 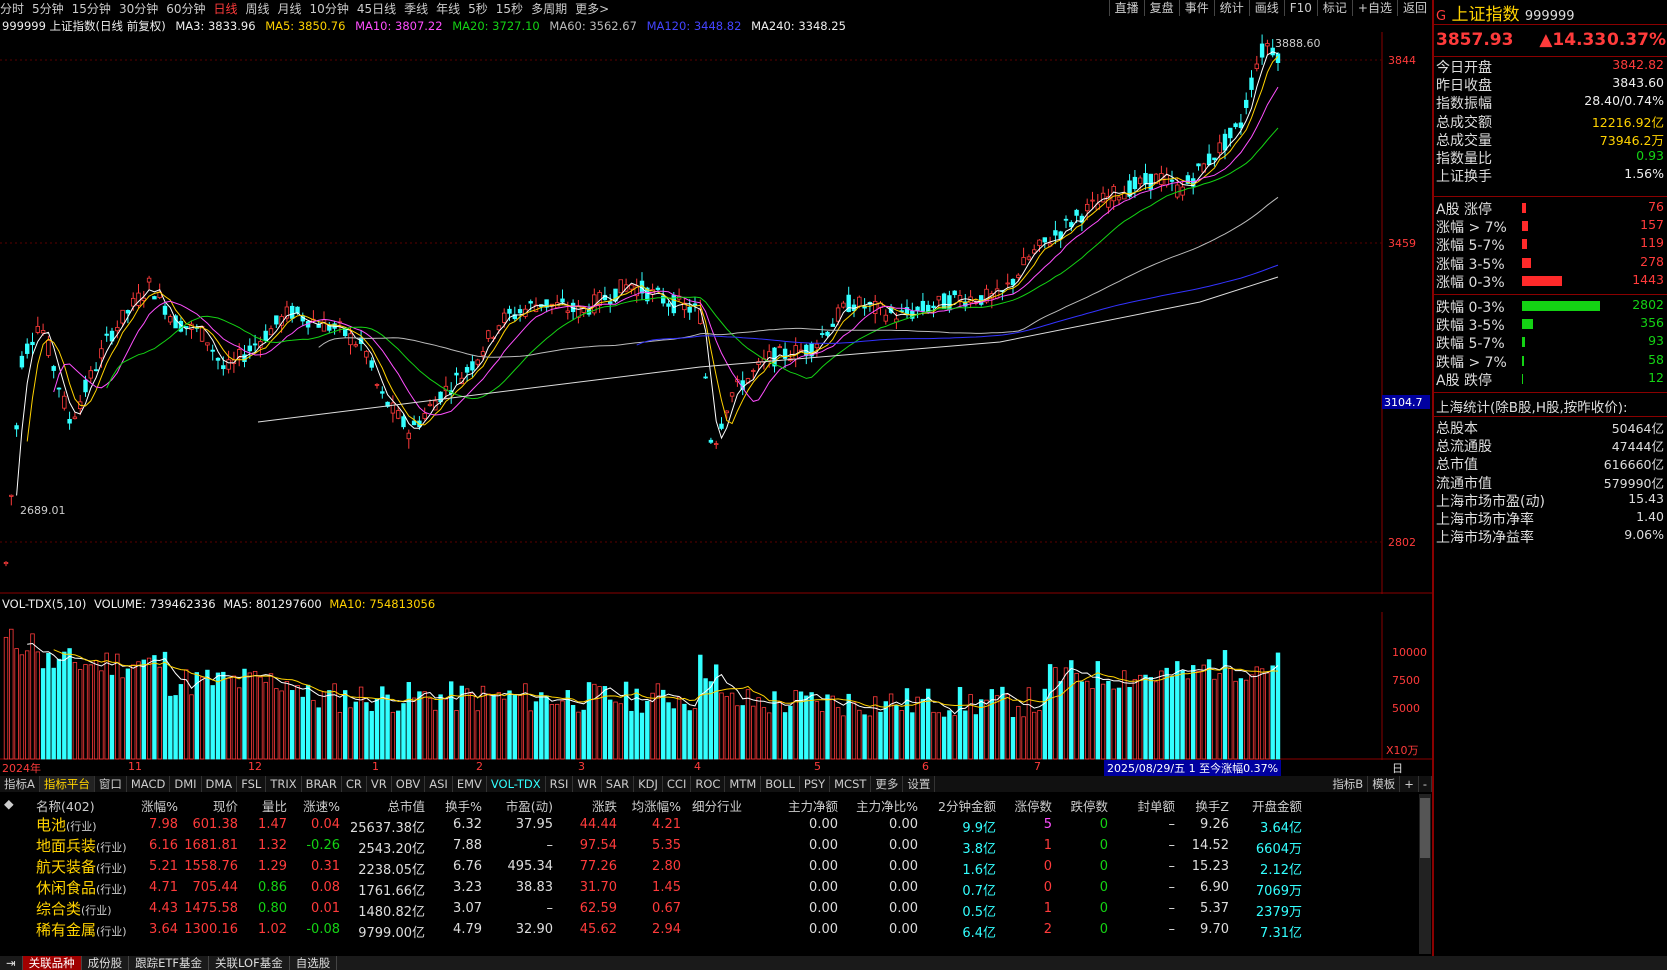 What do you see at coordinates (220, 784) in the screenshot?
I see `indicator-tab-5: DMA` at bounding box center [220, 784].